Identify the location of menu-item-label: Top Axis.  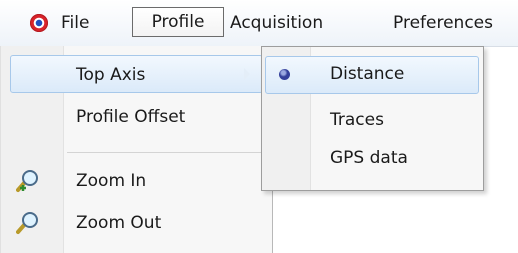
(111, 75).